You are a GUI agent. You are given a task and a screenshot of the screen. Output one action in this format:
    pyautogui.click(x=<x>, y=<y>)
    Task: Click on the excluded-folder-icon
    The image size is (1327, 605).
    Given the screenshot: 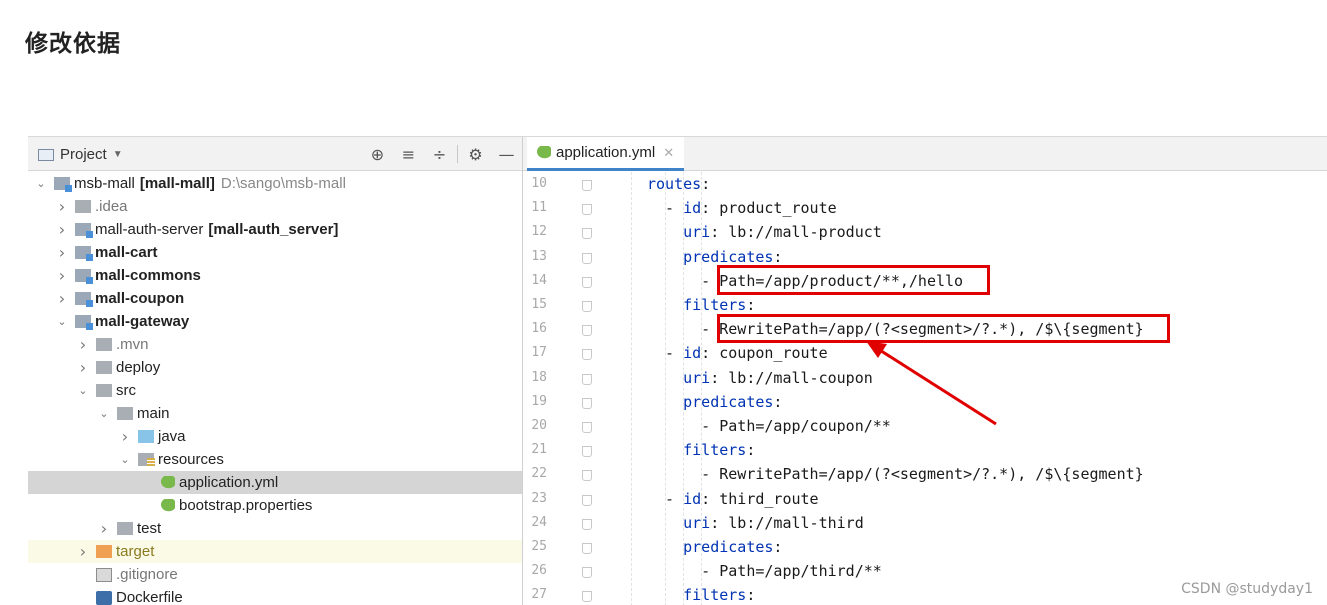 What is the action you would take?
    pyautogui.click(x=104, y=551)
    